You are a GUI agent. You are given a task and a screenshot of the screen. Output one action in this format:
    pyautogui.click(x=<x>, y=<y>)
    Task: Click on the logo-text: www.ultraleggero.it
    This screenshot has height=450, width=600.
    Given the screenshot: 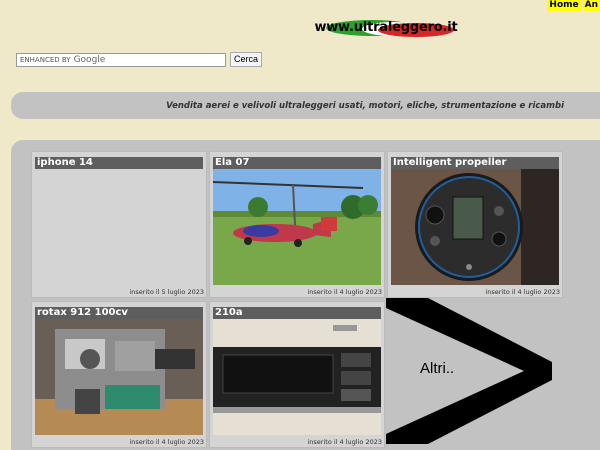 What is the action you would take?
    pyautogui.click(x=386, y=27)
    